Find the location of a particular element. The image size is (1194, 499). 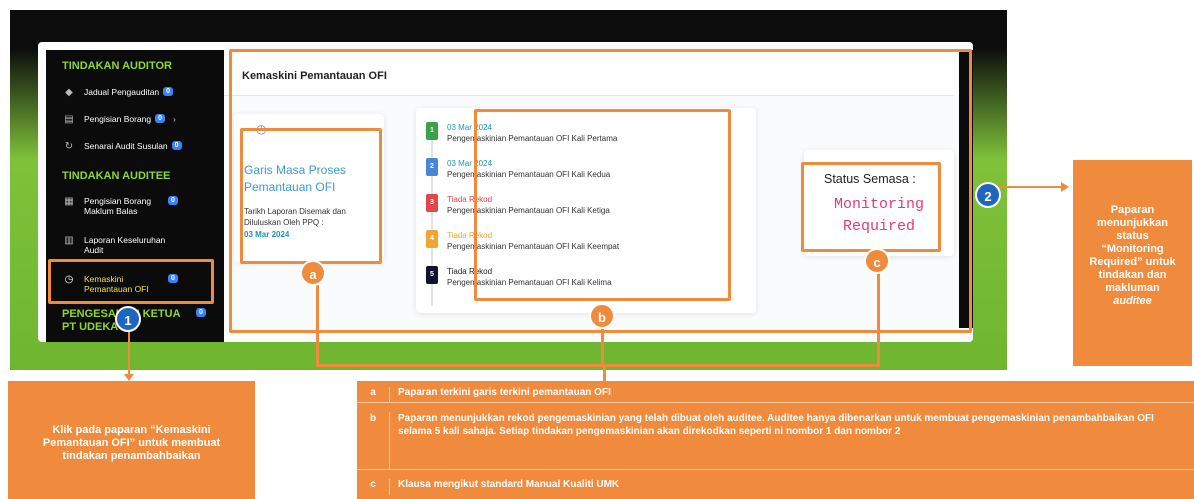

marker-a: a is located at coordinates (313, 273).